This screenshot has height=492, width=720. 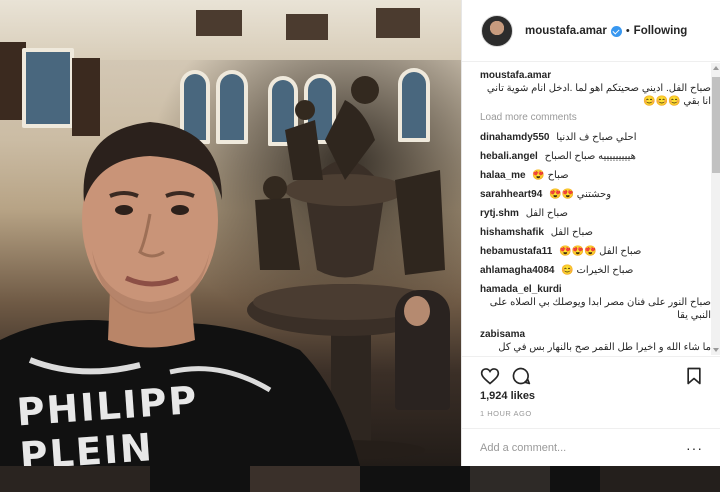 What do you see at coordinates (506, 413) in the screenshot?
I see `post-timestamp: 1 HOUR AGO` at bounding box center [506, 413].